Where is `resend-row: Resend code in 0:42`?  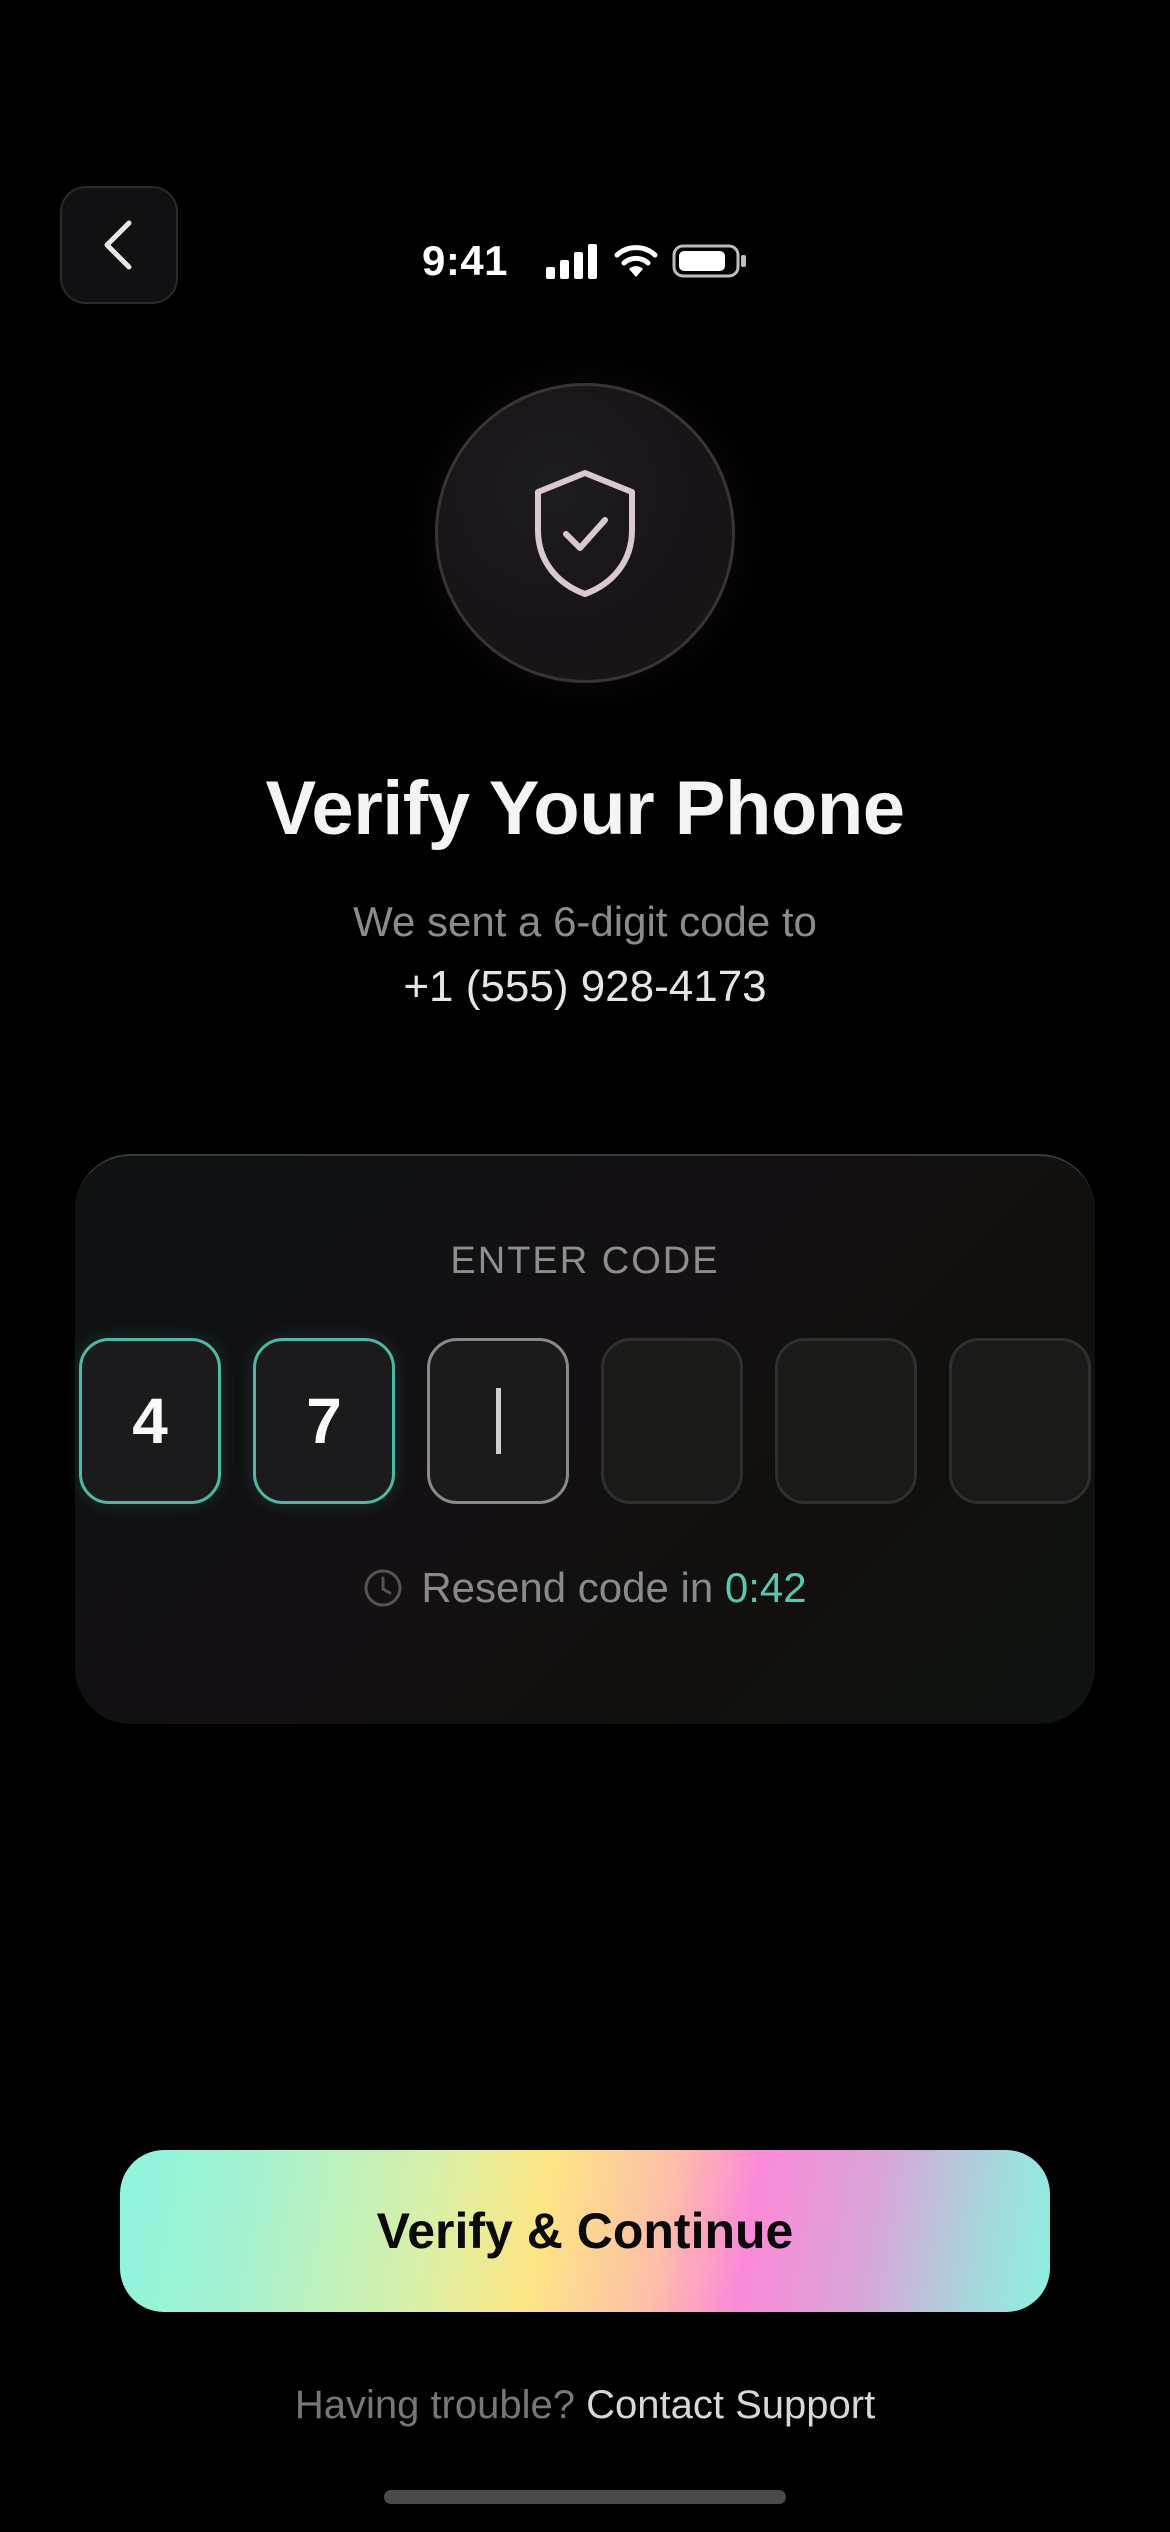 resend-row: Resend code in 0:42 is located at coordinates (585, 1588).